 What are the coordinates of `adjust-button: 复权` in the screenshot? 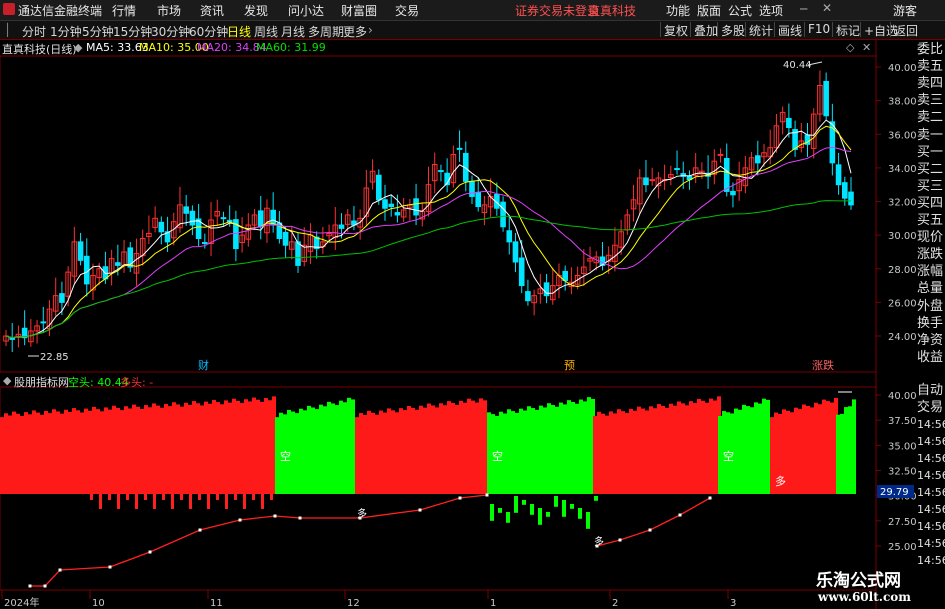 It's located at (675, 30).